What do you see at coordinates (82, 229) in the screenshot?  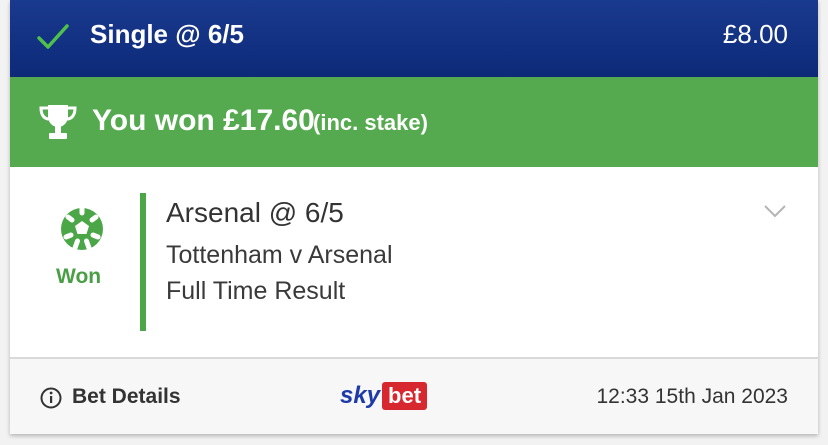 I see `football-icon` at bounding box center [82, 229].